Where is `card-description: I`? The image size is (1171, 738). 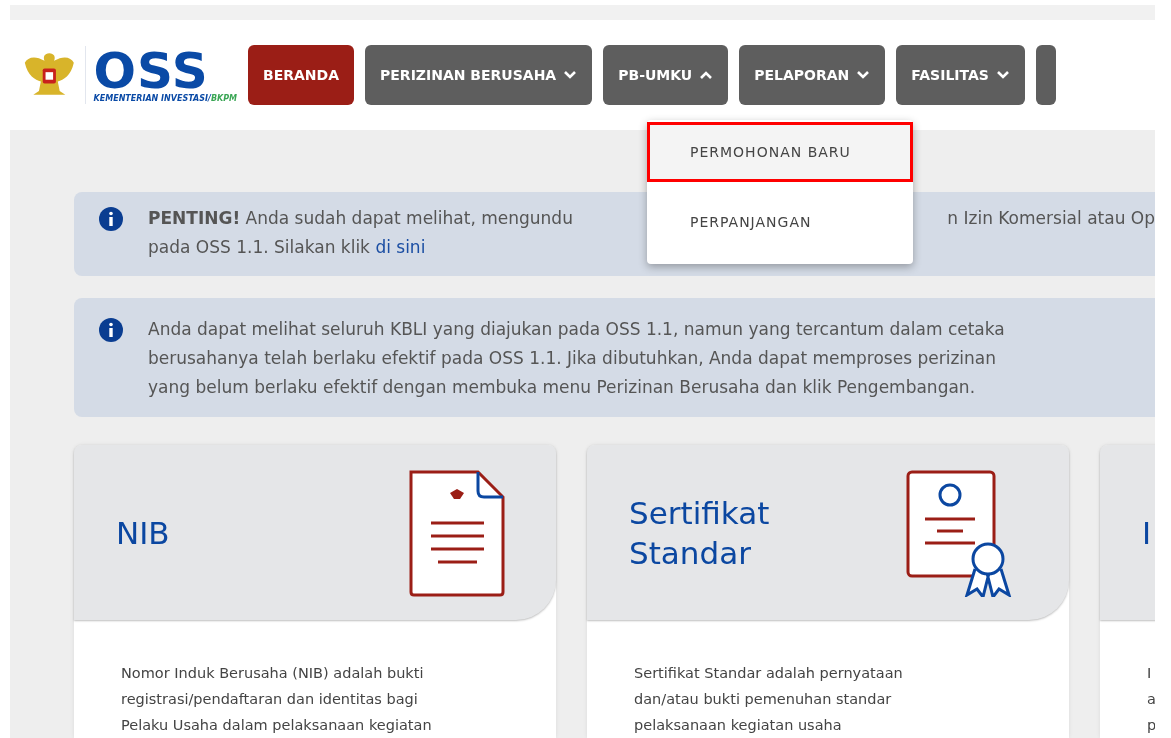 card-description: I is located at coordinates (1150, 673).